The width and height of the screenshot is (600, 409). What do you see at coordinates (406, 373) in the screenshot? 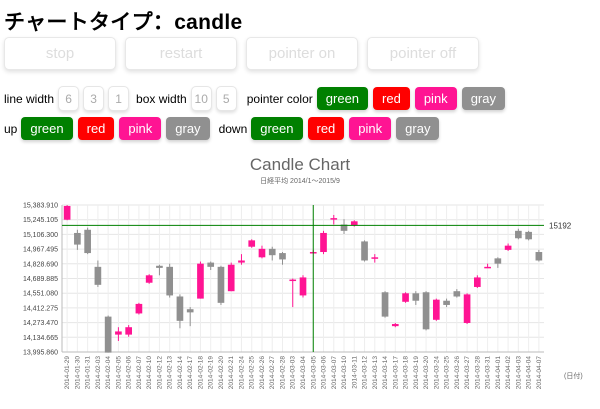
I see `x-tick-label: 2014-03-18` at bounding box center [406, 373].